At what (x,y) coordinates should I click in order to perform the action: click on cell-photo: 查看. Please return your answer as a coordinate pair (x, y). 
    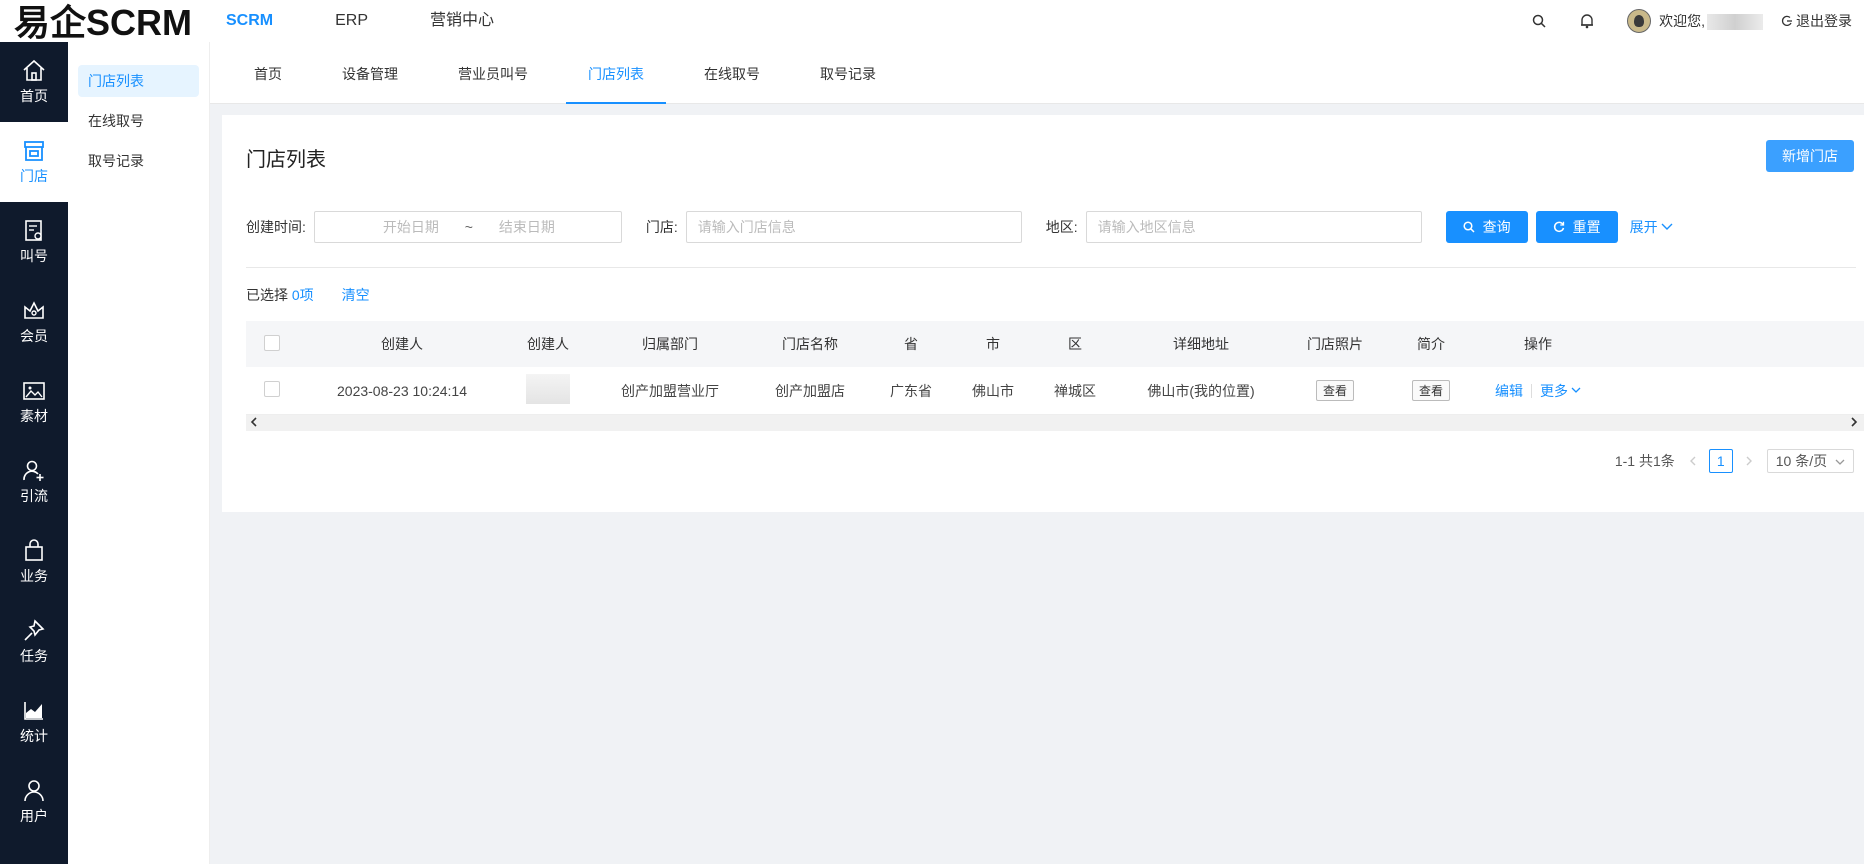
    Looking at the image, I should click on (1335, 390).